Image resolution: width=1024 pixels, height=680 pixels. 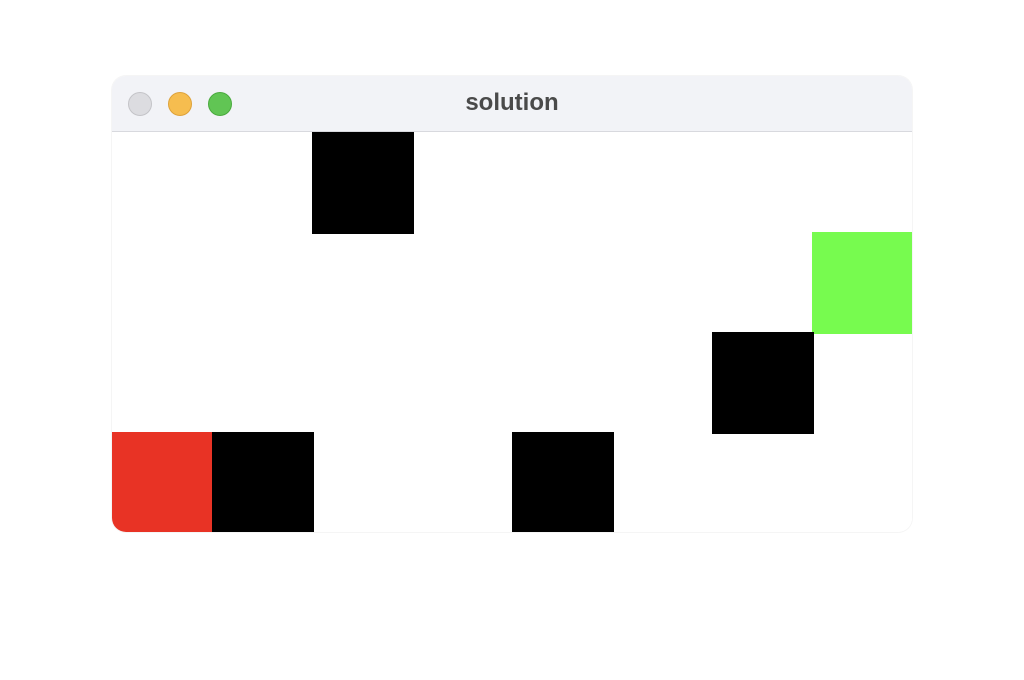 I want to click on title-bar: solution, so click(x=512, y=104).